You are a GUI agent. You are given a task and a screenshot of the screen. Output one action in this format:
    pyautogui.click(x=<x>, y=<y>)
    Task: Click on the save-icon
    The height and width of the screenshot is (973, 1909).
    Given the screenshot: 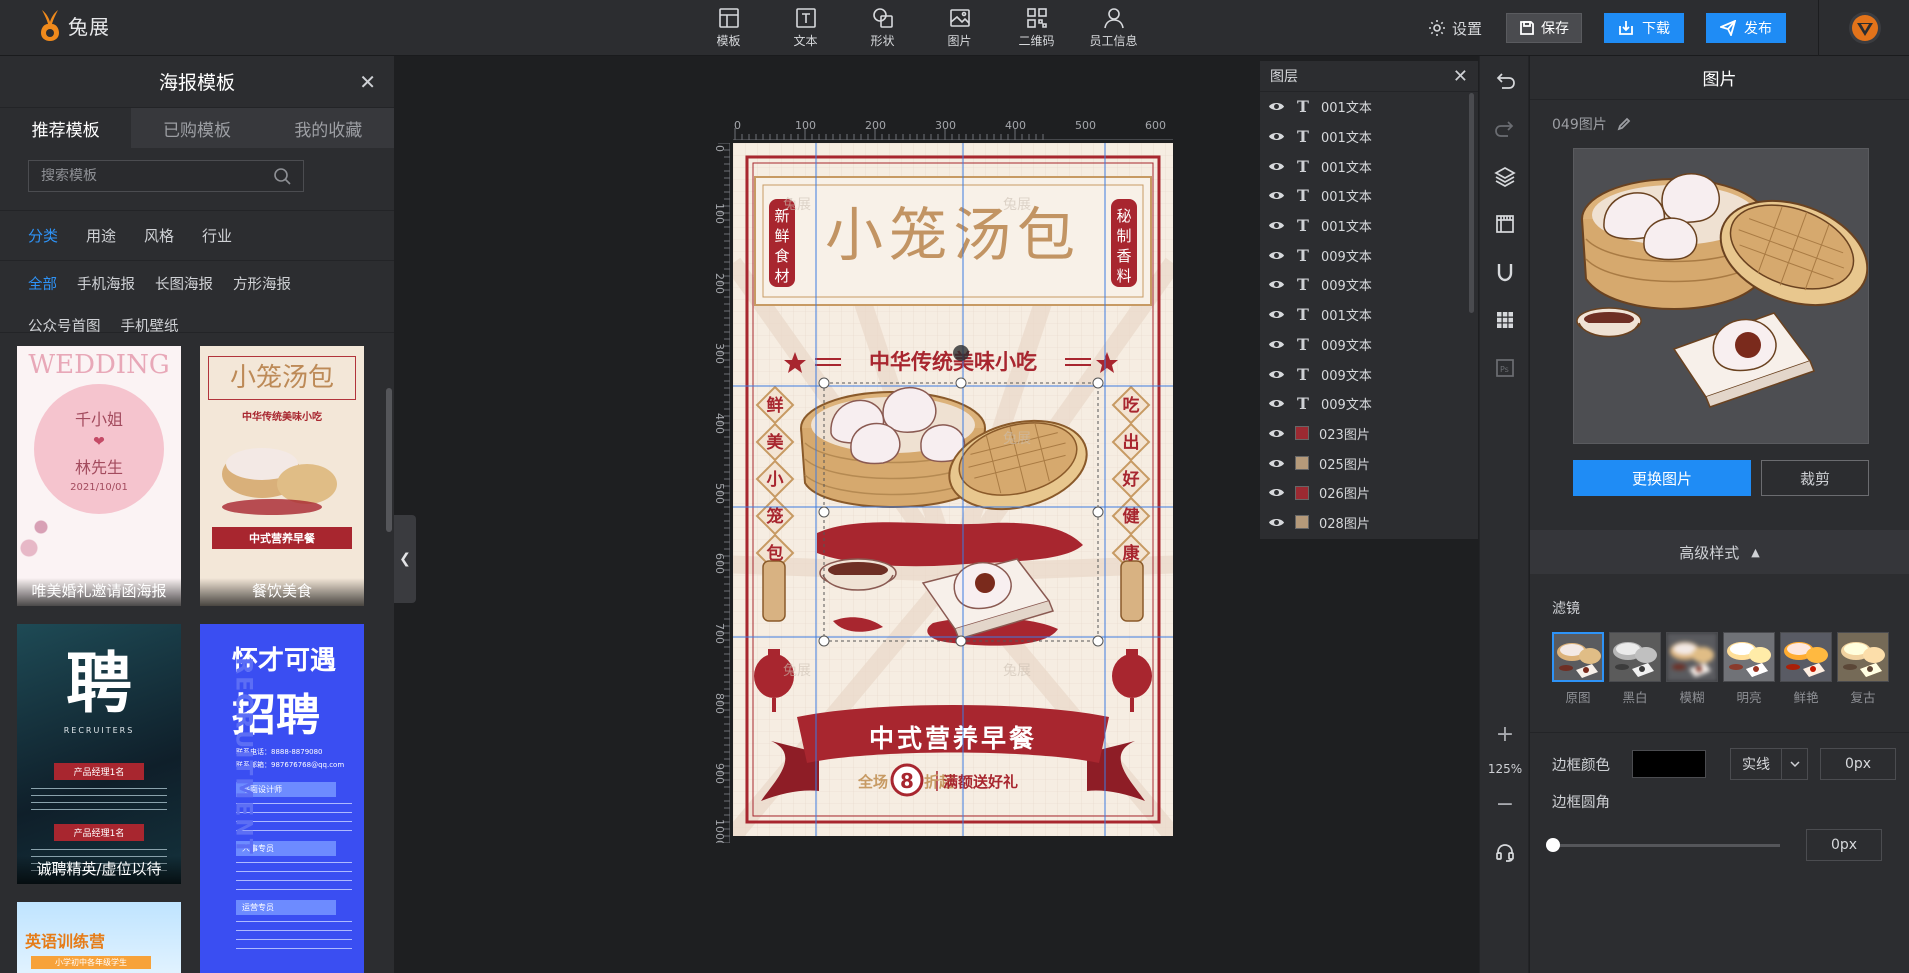 What is the action you would take?
    pyautogui.click(x=1527, y=28)
    